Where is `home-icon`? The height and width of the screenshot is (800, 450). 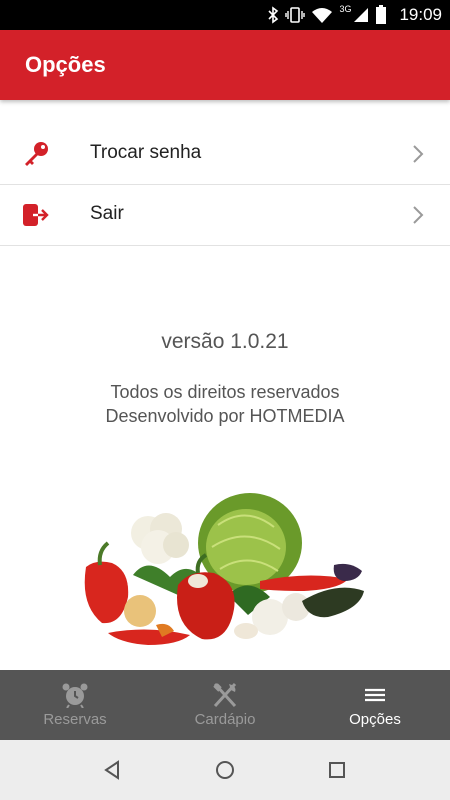
home-icon is located at coordinates (225, 770).